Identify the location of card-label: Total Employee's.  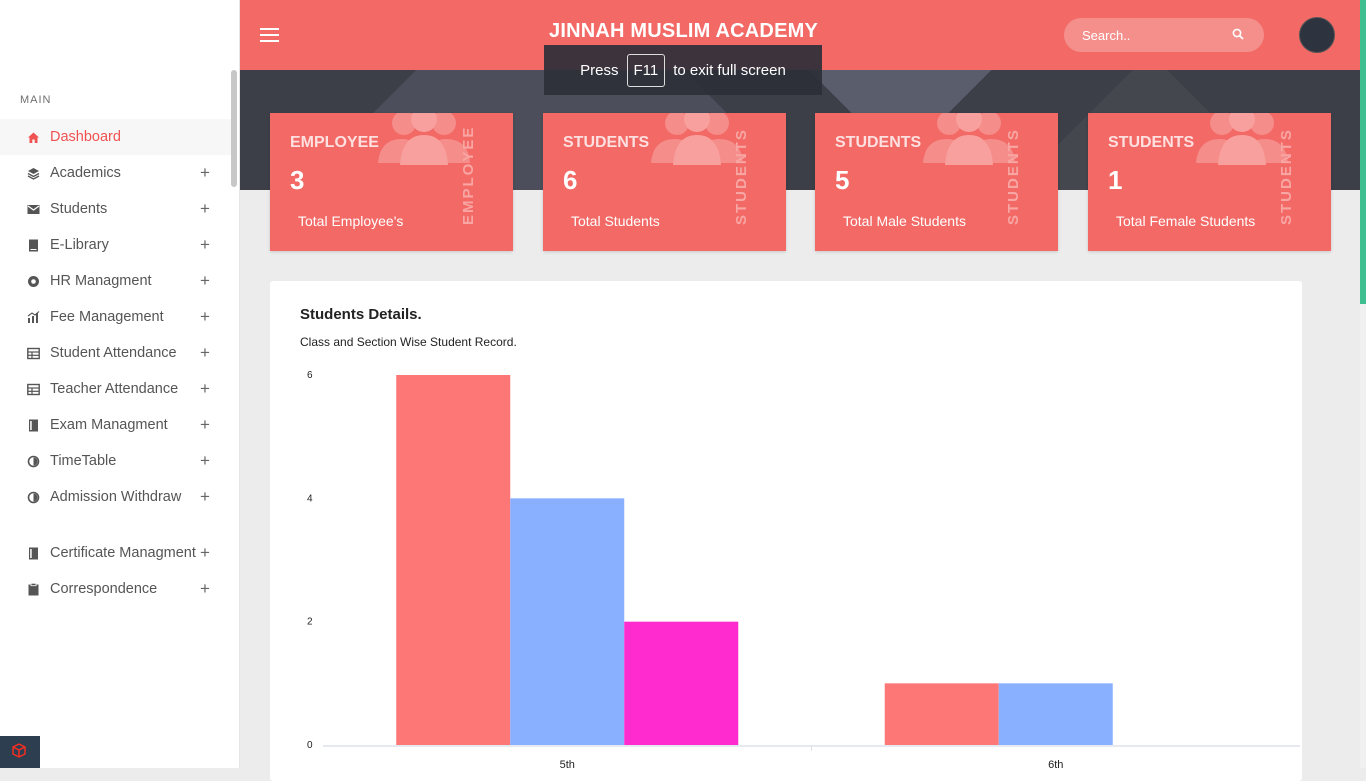
(351, 221).